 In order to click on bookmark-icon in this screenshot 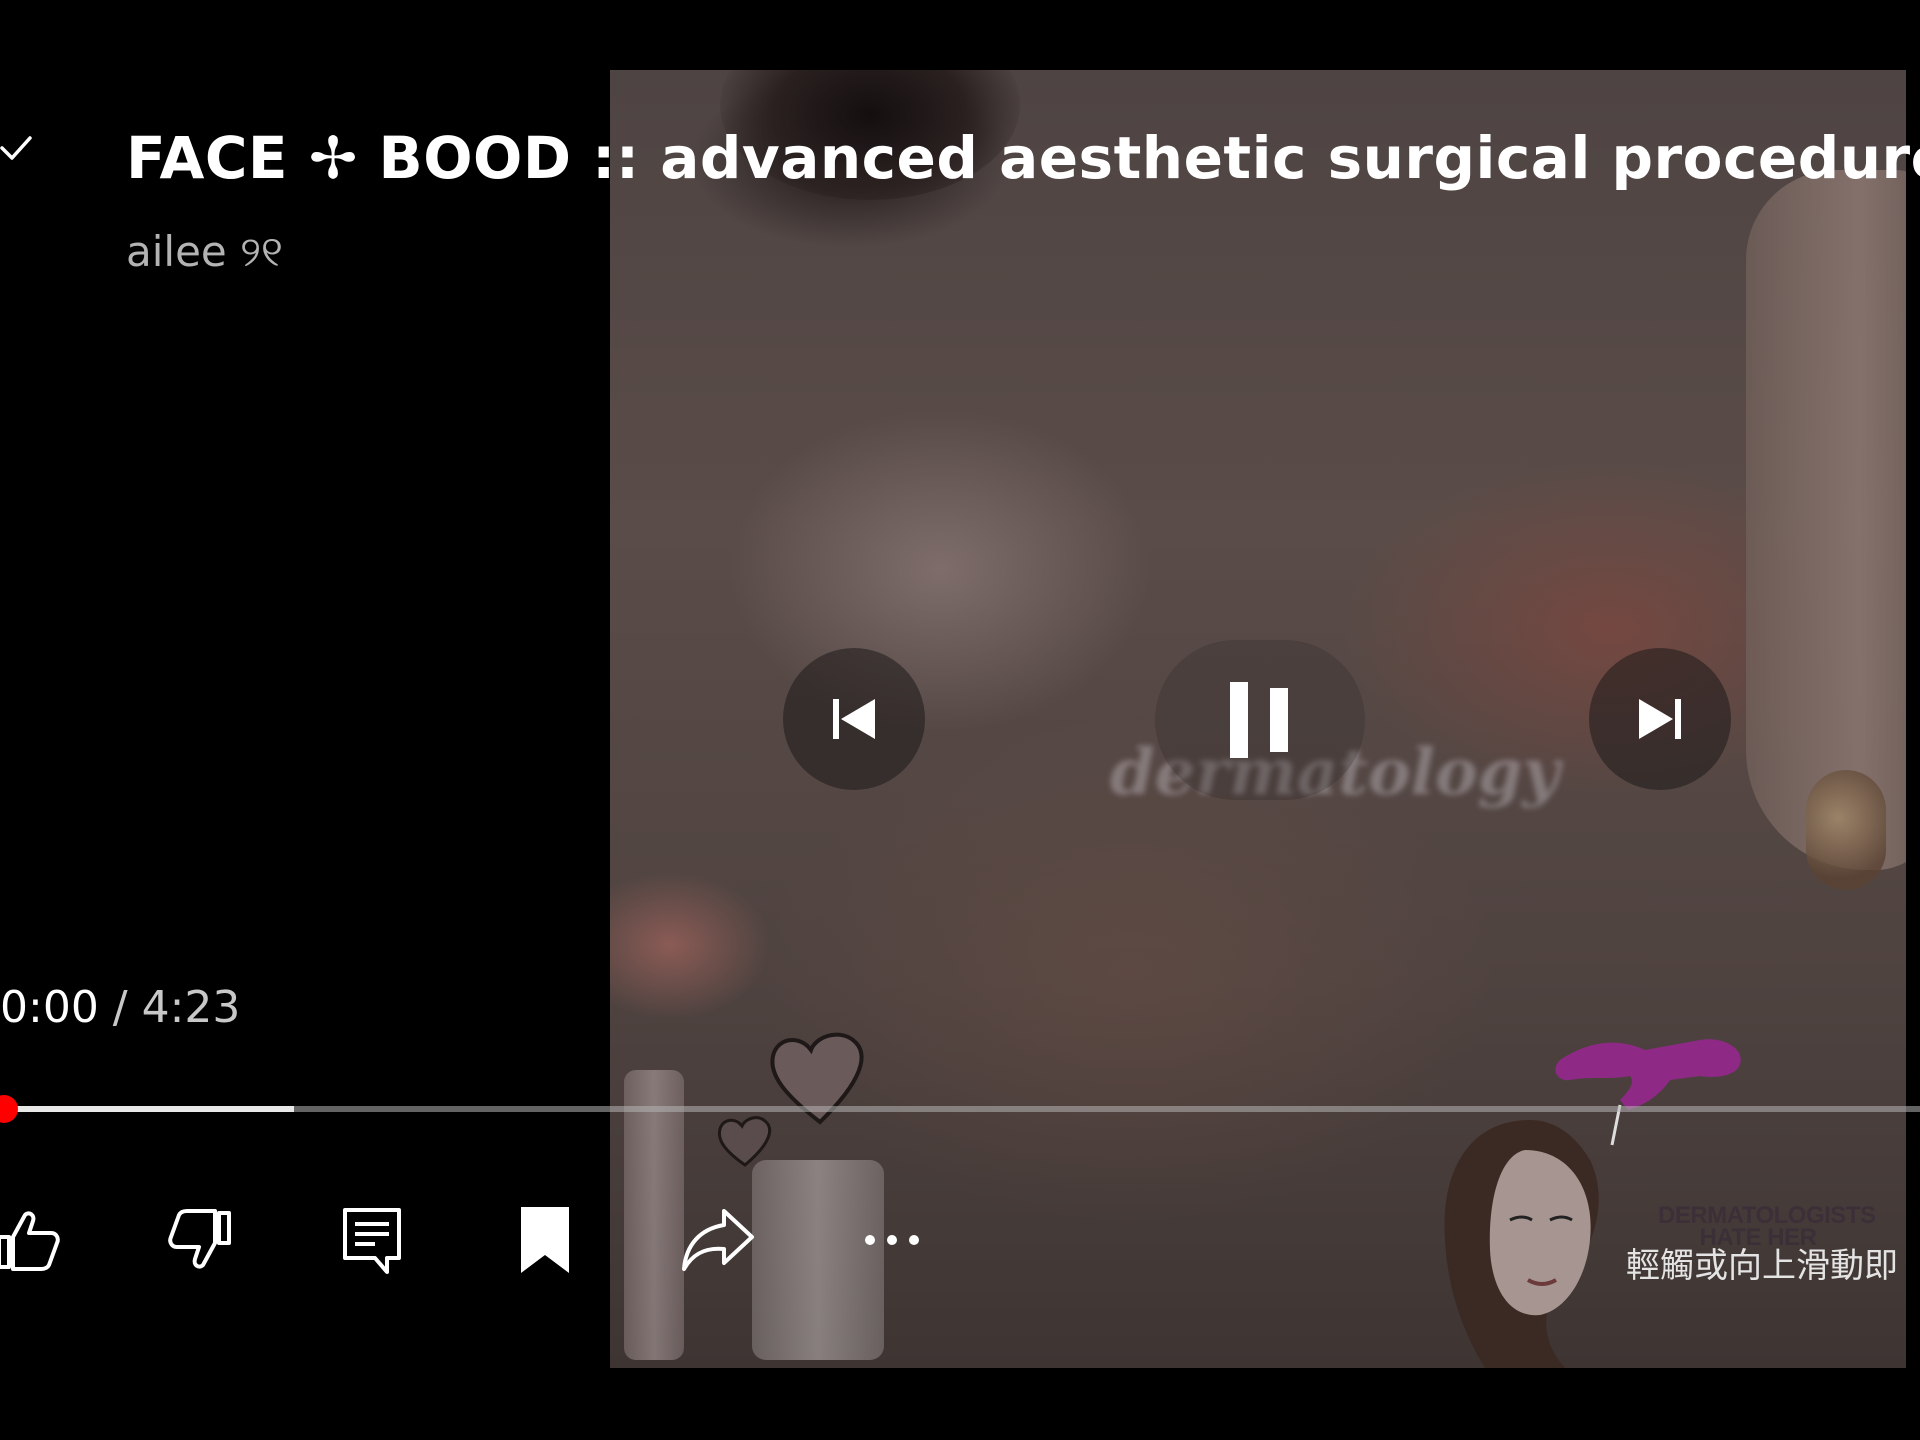, I will do `click(545, 1240)`.